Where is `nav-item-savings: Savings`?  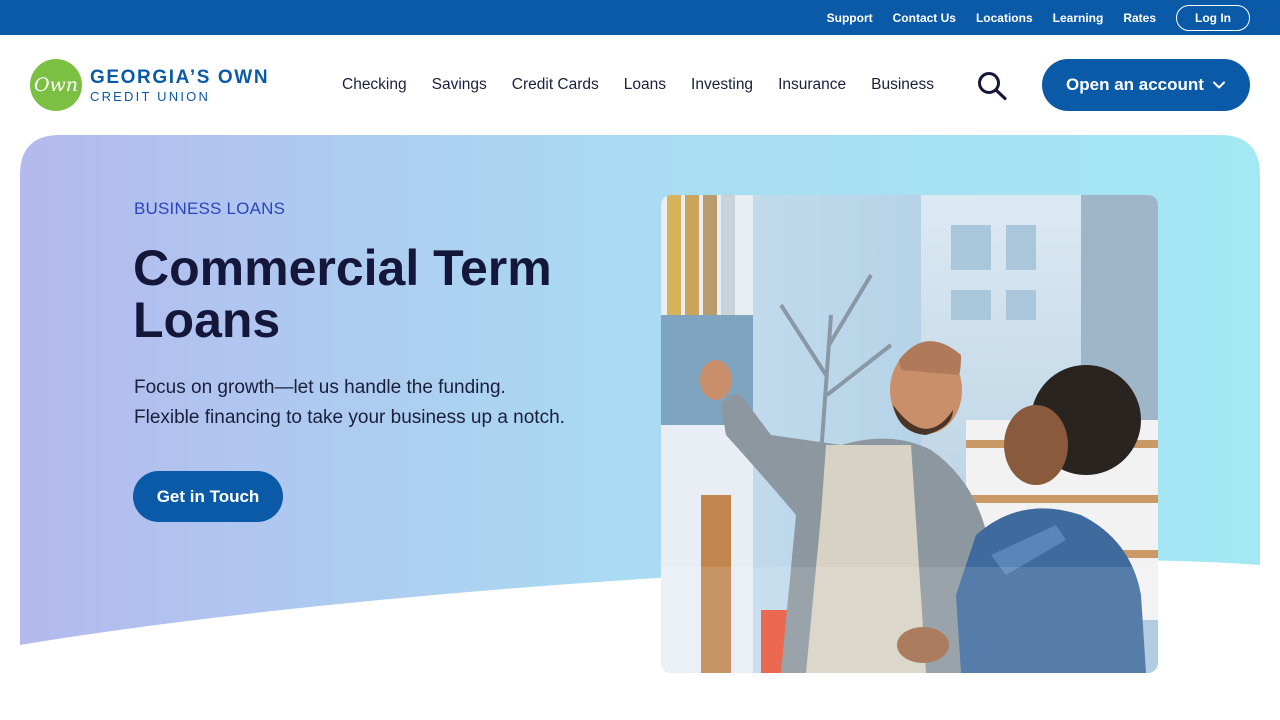
nav-item-savings: Savings is located at coordinates (459, 85).